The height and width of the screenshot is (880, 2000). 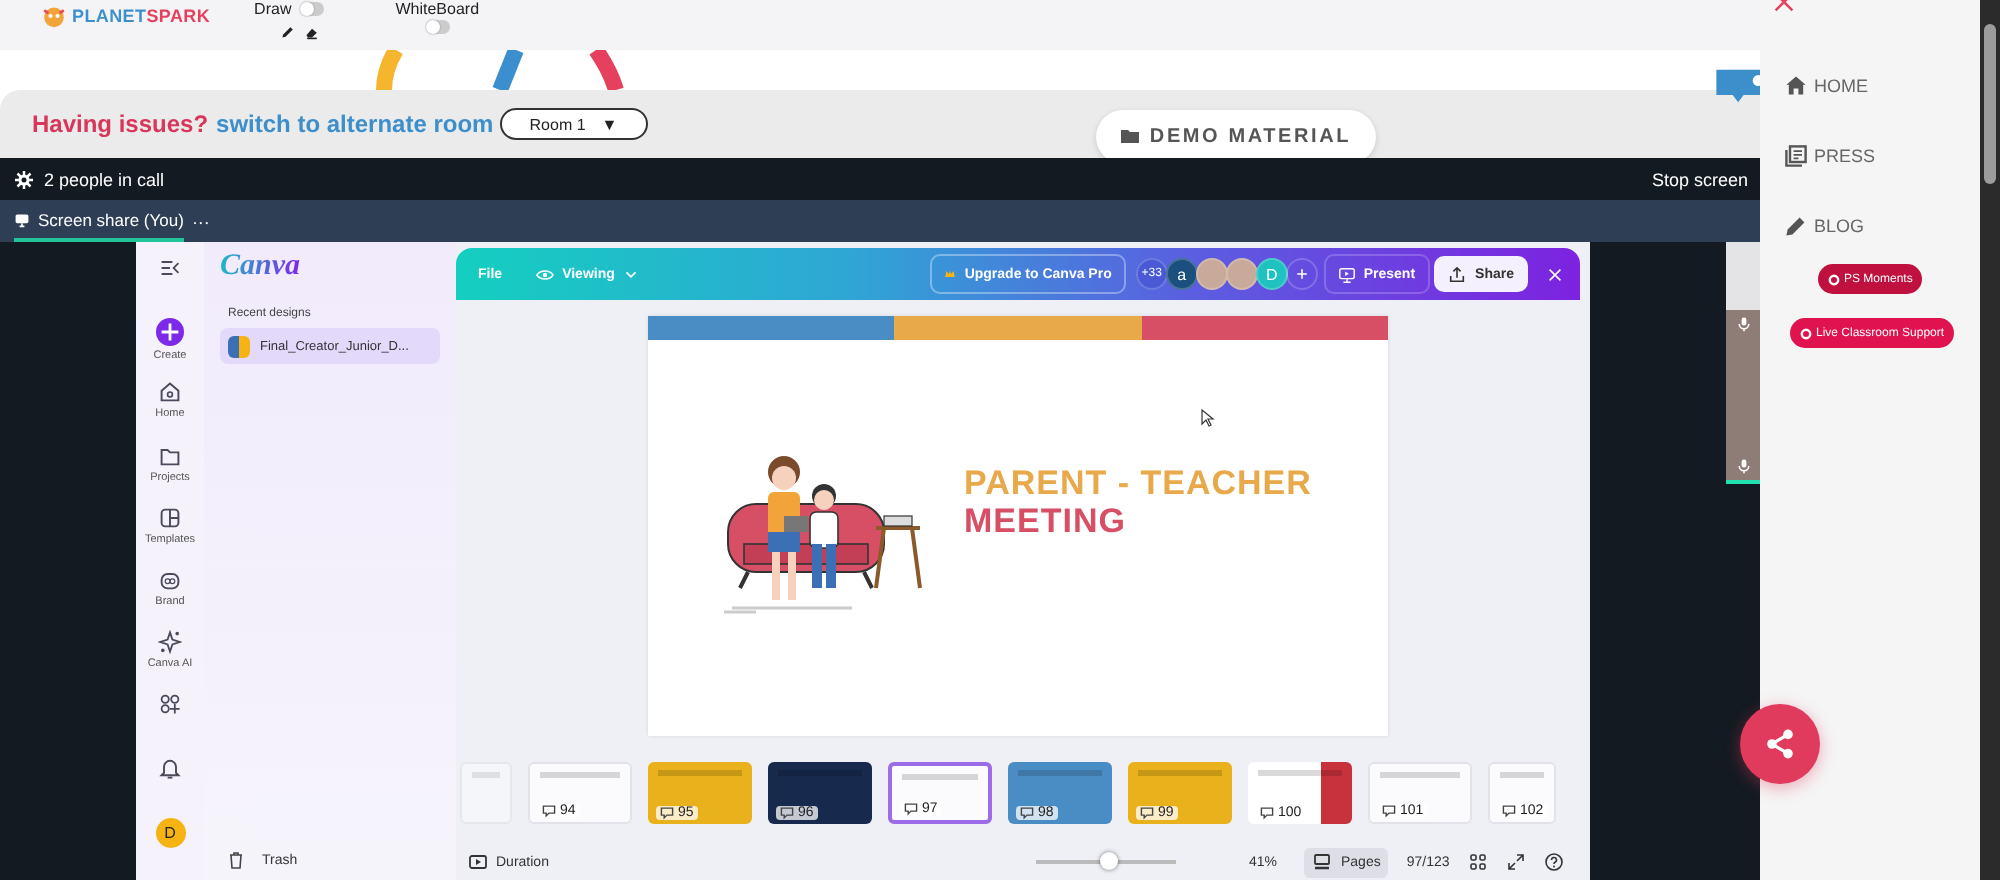 What do you see at coordinates (1699, 179) in the screenshot?
I see `stop-screen-button: Stop screen` at bounding box center [1699, 179].